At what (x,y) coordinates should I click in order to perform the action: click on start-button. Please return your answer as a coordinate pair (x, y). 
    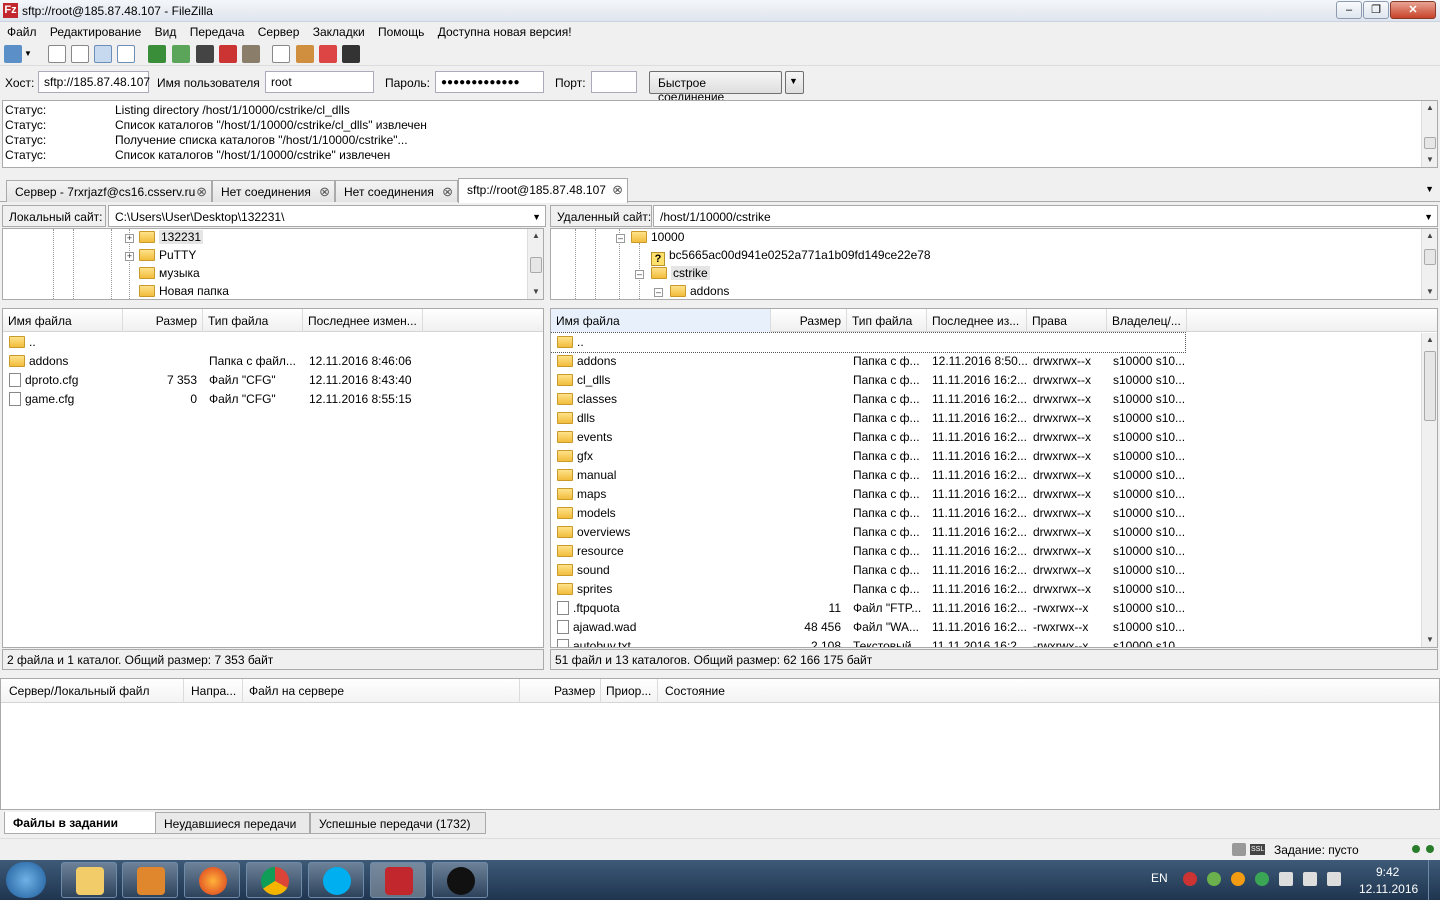
    Looking at the image, I should click on (26, 880).